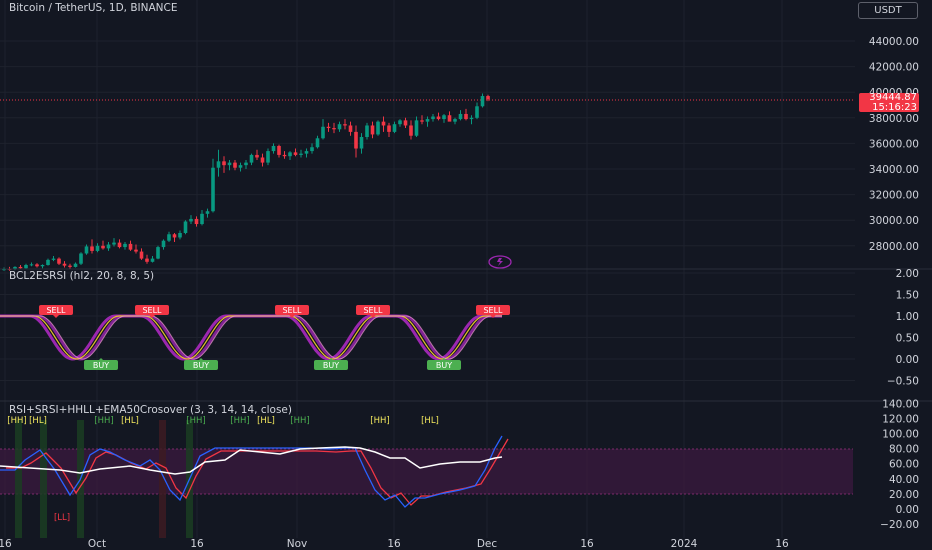 The width and height of the screenshot is (932, 550). Describe the element at coordinates (904, 450) in the screenshot. I see `rsi-tick-label: 80.00` at that location.